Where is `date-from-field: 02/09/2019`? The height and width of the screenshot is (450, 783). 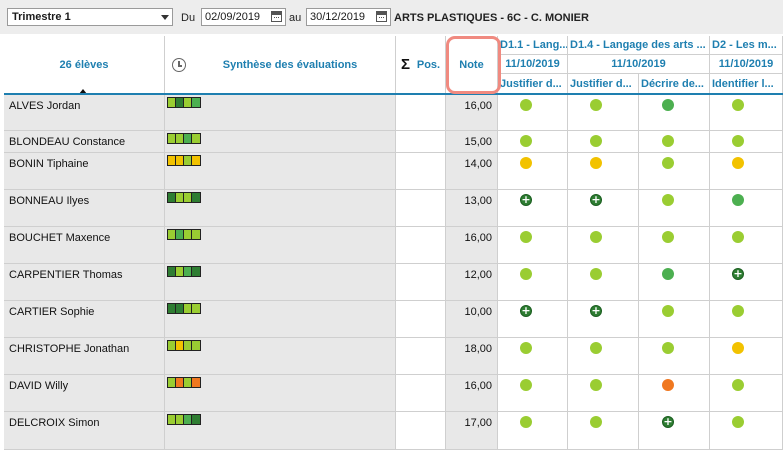
date-from-field: 02/09/2019 is located at coordinates (243, 17).